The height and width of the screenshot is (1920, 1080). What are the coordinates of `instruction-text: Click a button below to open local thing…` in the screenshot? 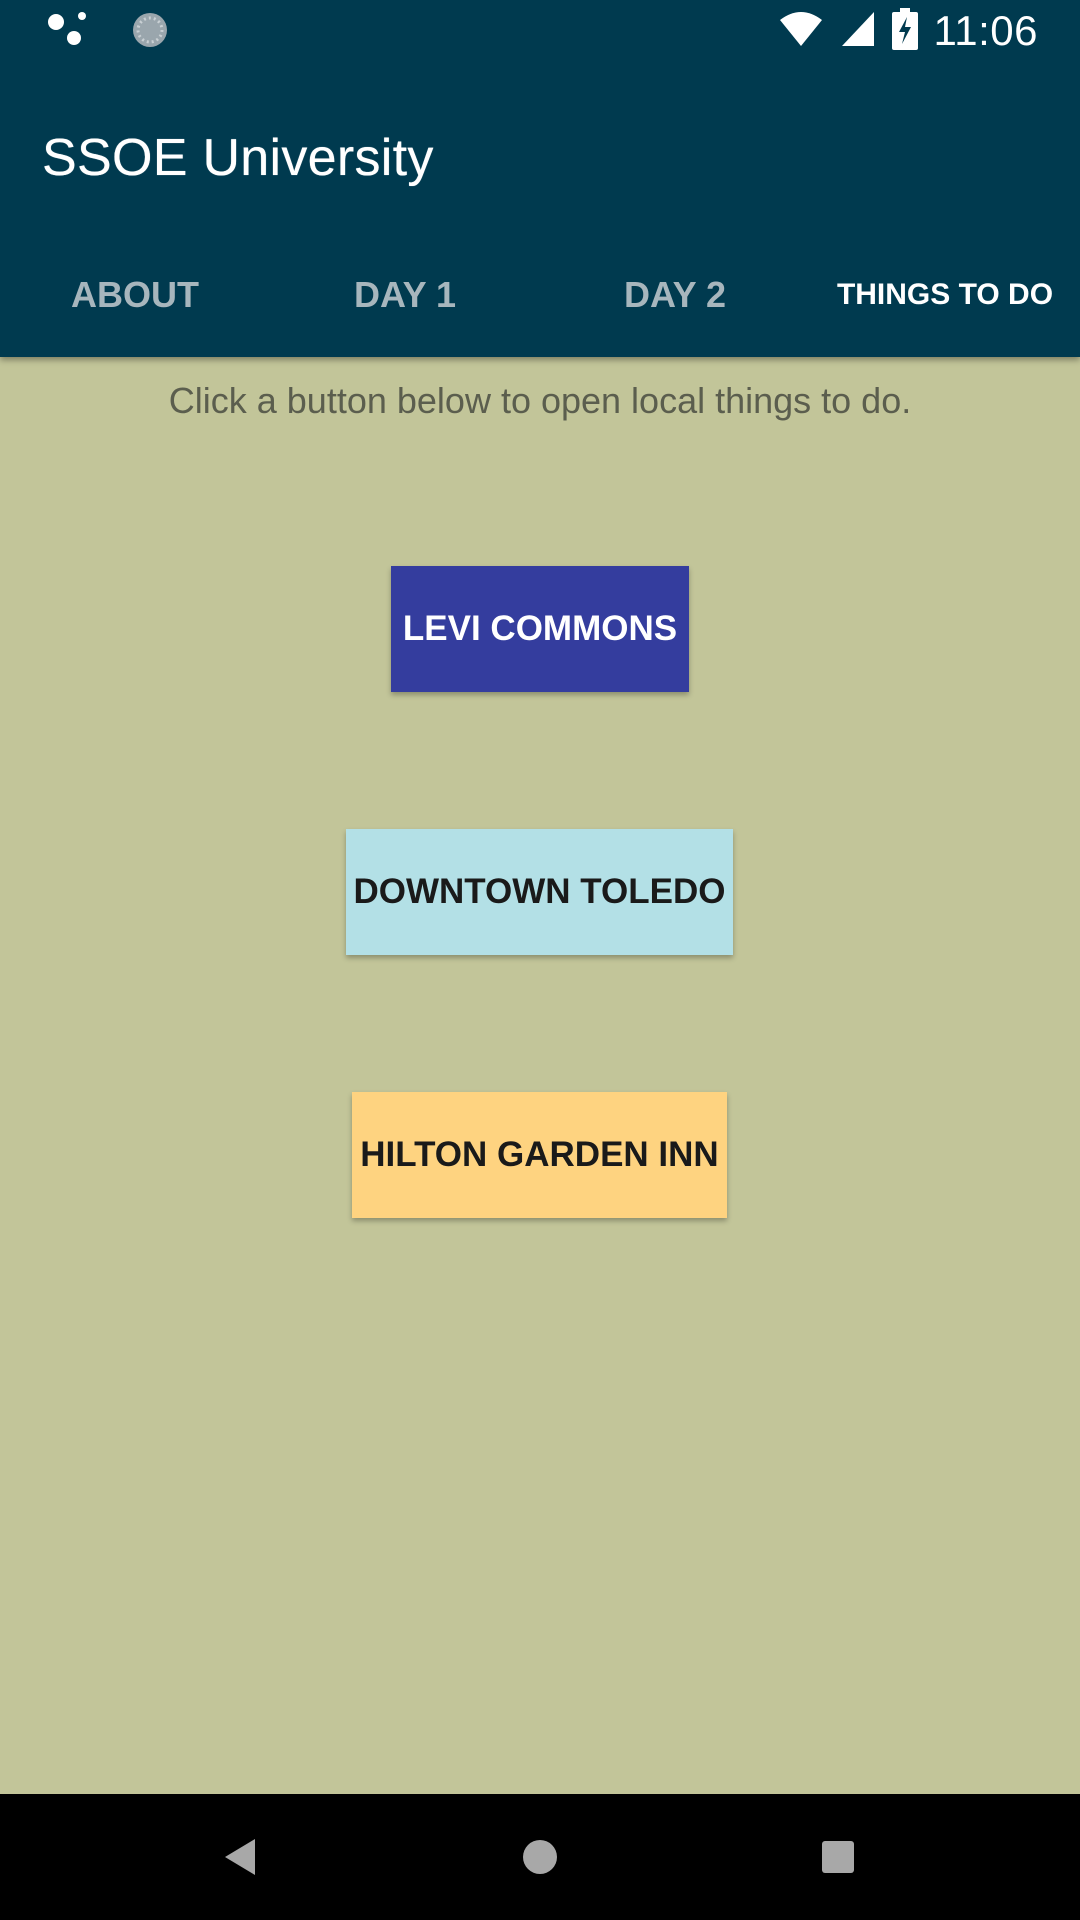 It's located at (540, 400).